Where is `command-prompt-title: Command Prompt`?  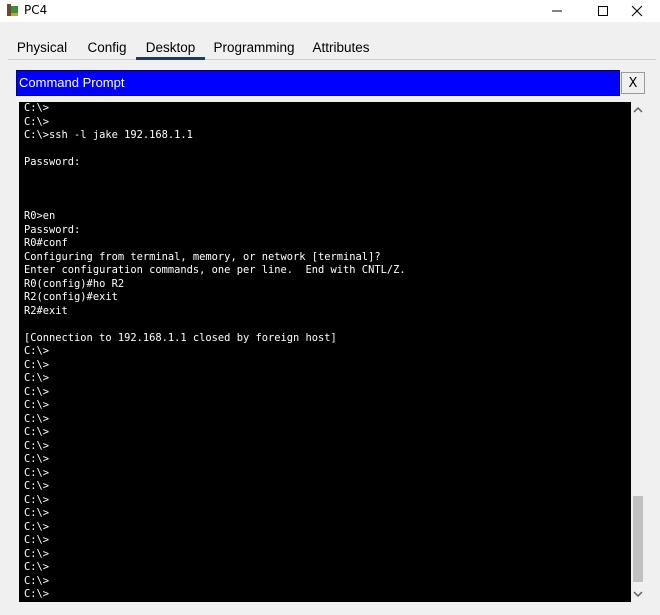
command-prompt-title: Command Prompt is located at coordinates (72, 82).